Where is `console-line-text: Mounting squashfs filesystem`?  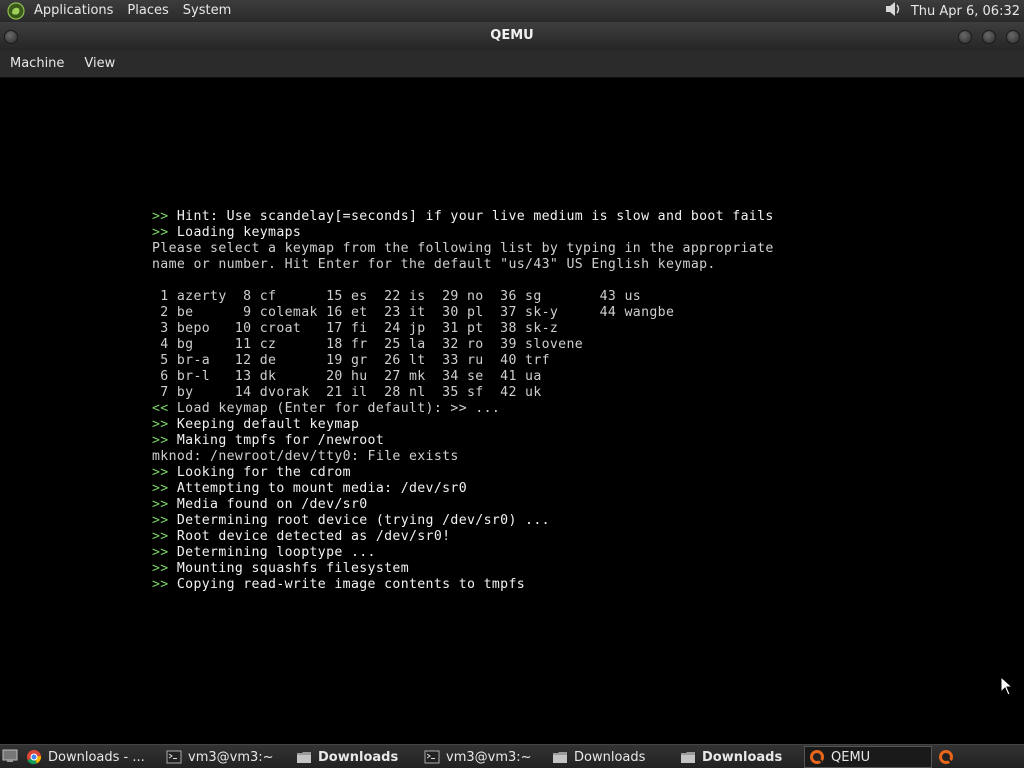 console-line-text: Mounting squashfs filesystem is located at coordinates (292, 568).